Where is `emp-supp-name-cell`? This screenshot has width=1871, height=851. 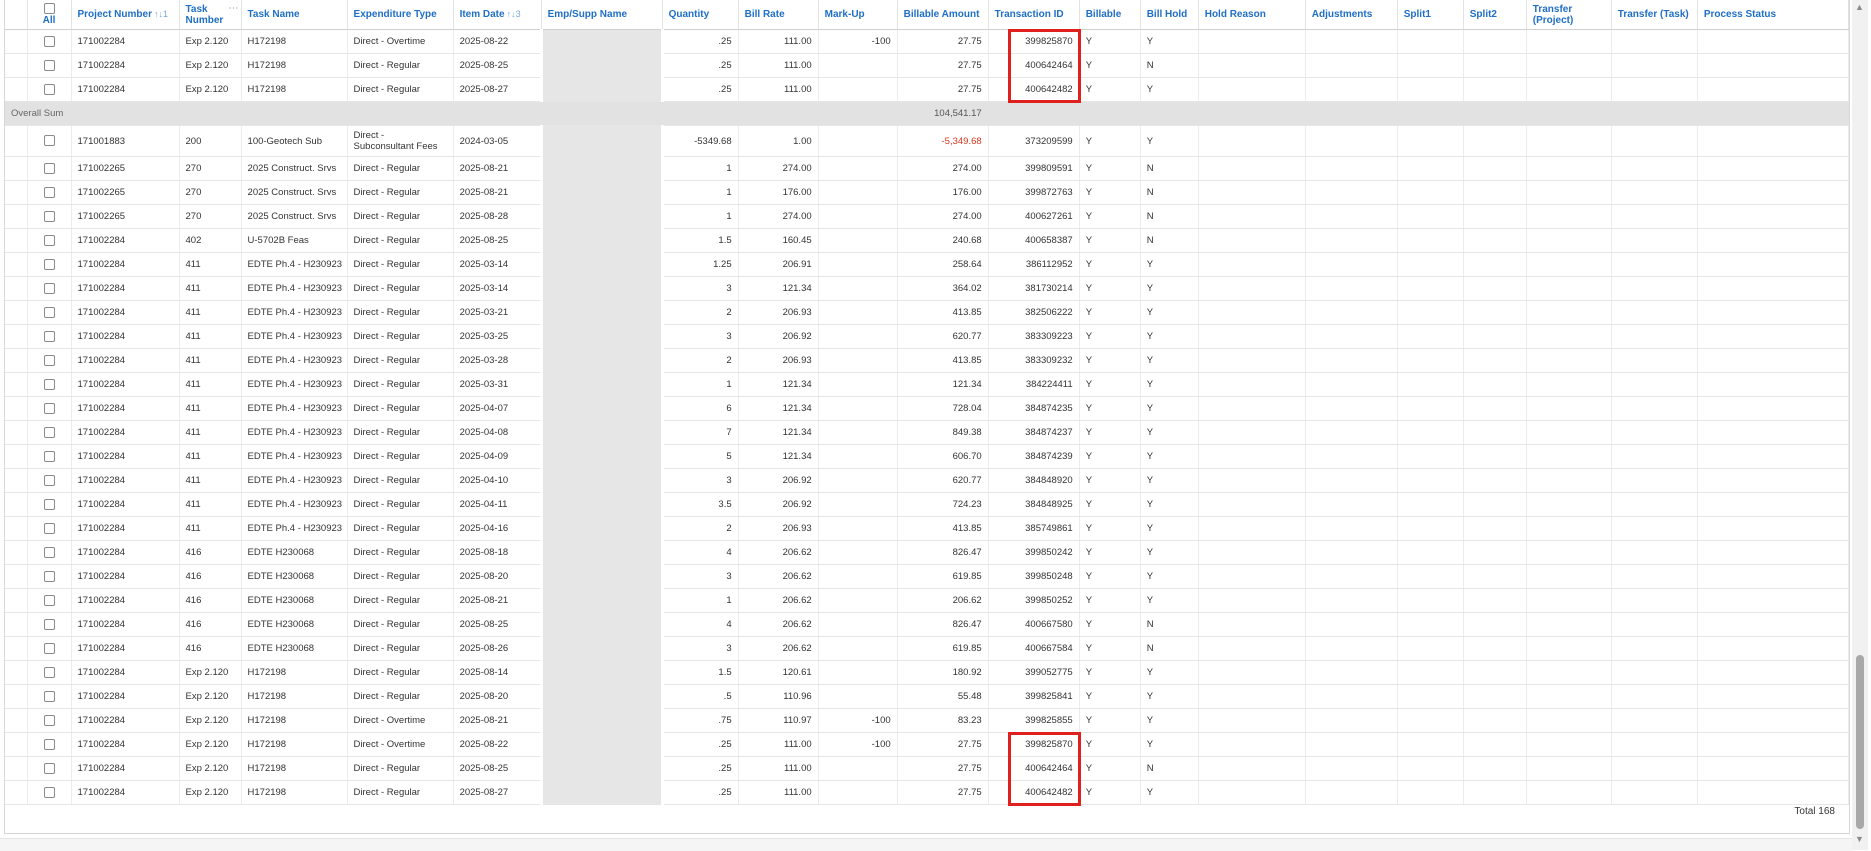 emp-supp-name-cell is located at coordinates (601, 552).